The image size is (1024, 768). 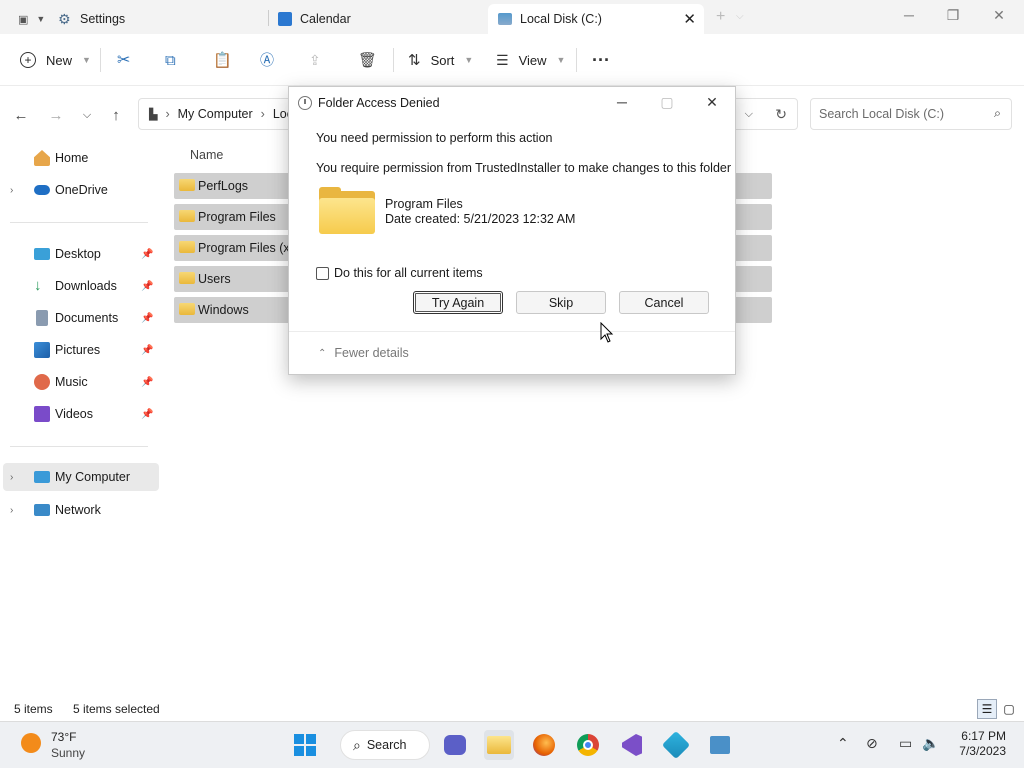 What do you see at coordinates (911, 114) in the screenshot?
I see `search-input: Search Local Disk (C:) ⌕` at bounding box center [911, 114].